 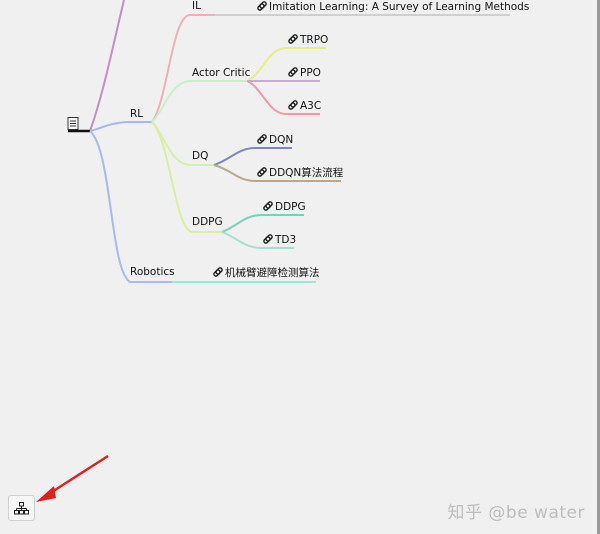 What do you see at coordinates (207, 222) in the screenshot?
I see `node-ddpg-group: DDPG` at bounding box center [207, 222].